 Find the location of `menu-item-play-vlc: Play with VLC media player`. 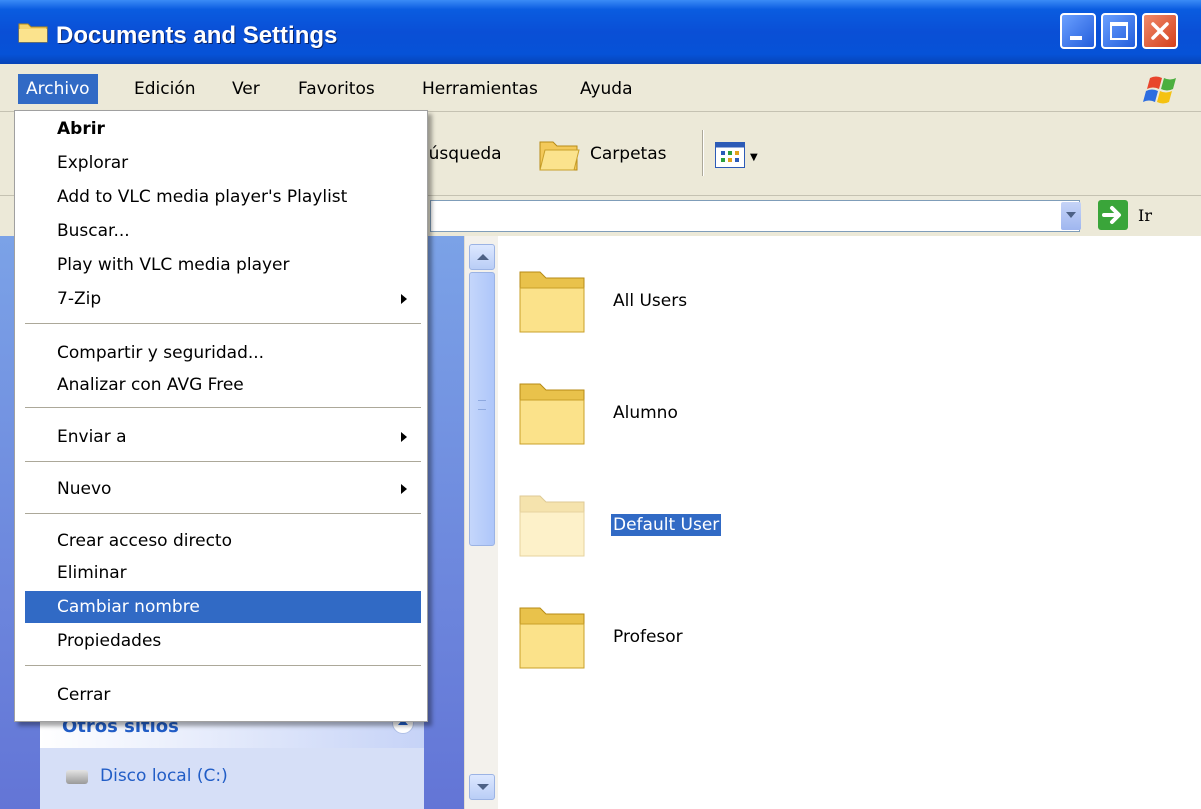

menu-item-play-vlc: Play with VLC media player is located at coordinates (223, 265).